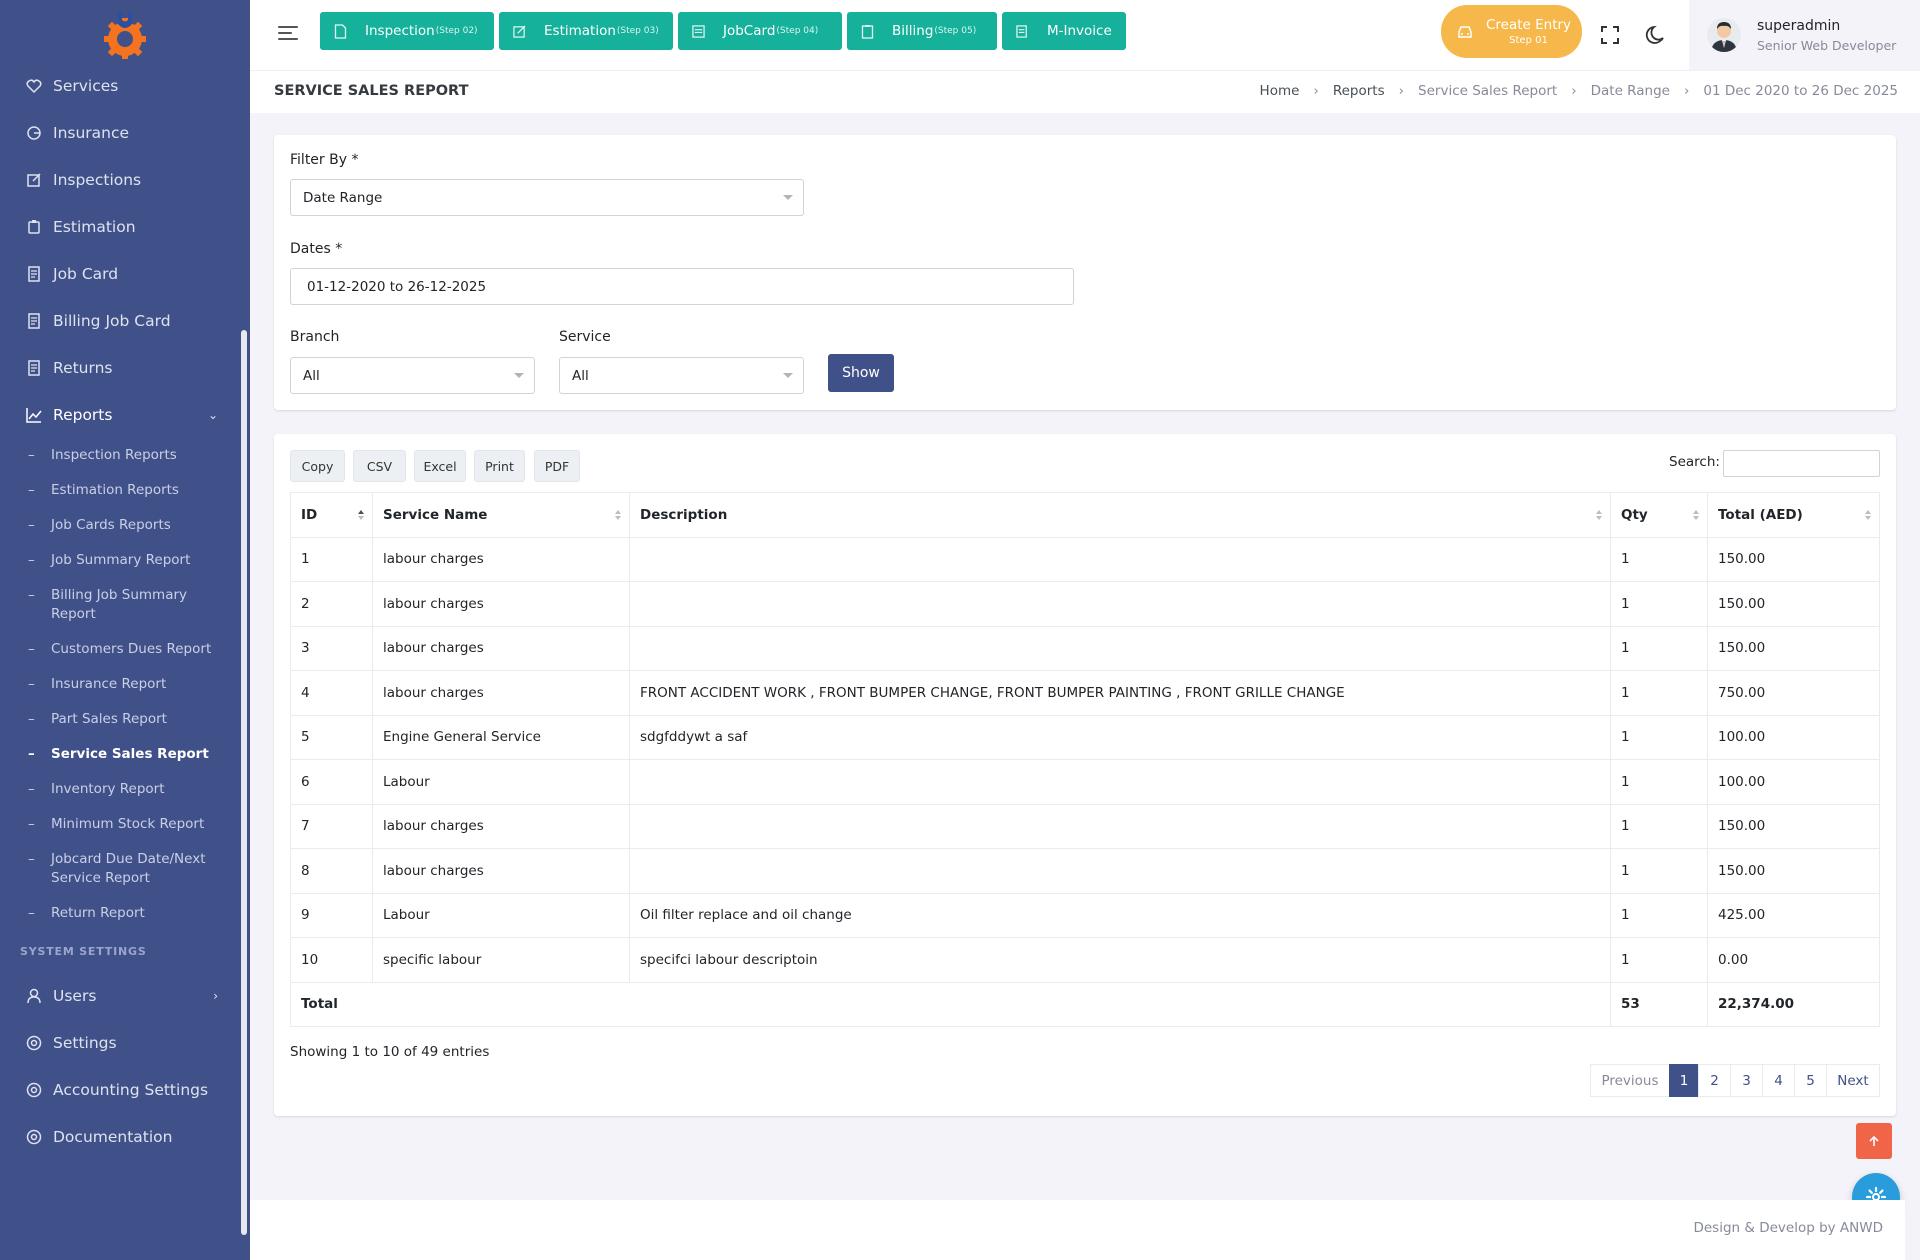 The width and height of the screenshot is (1920, 1260). What do you see at coordinates (379, 466) in the screenshot?
I see `csv-button: CSV` at bounding box center [379, 466].